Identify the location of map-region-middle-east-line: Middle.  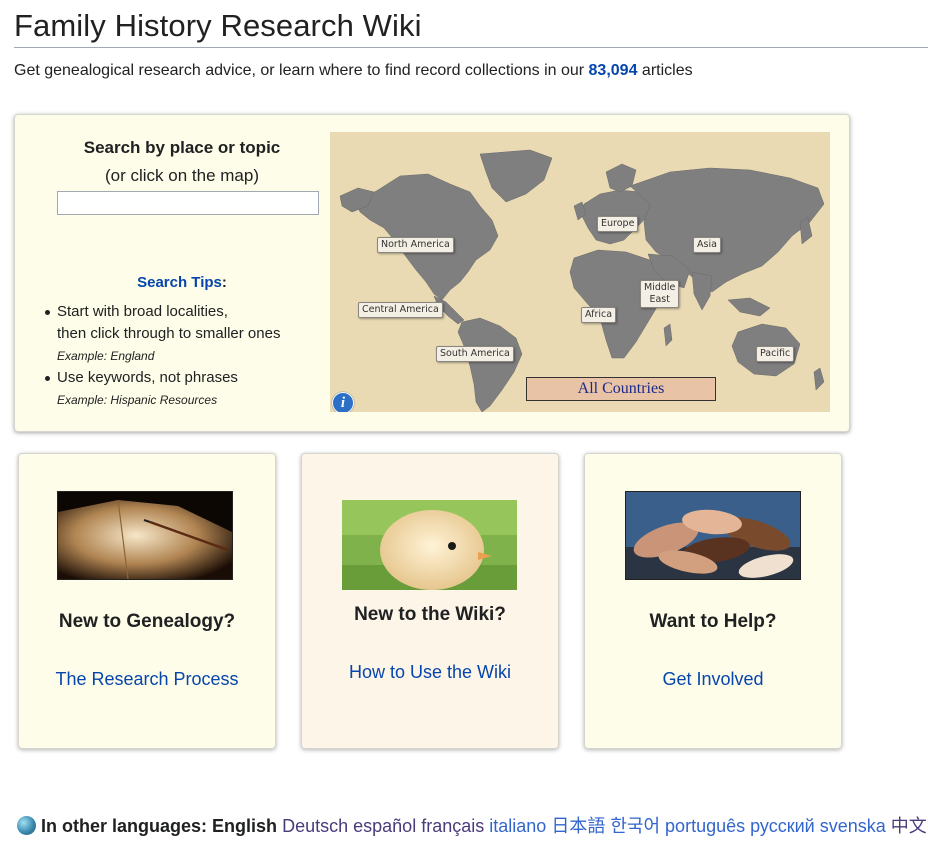
(660, 287).